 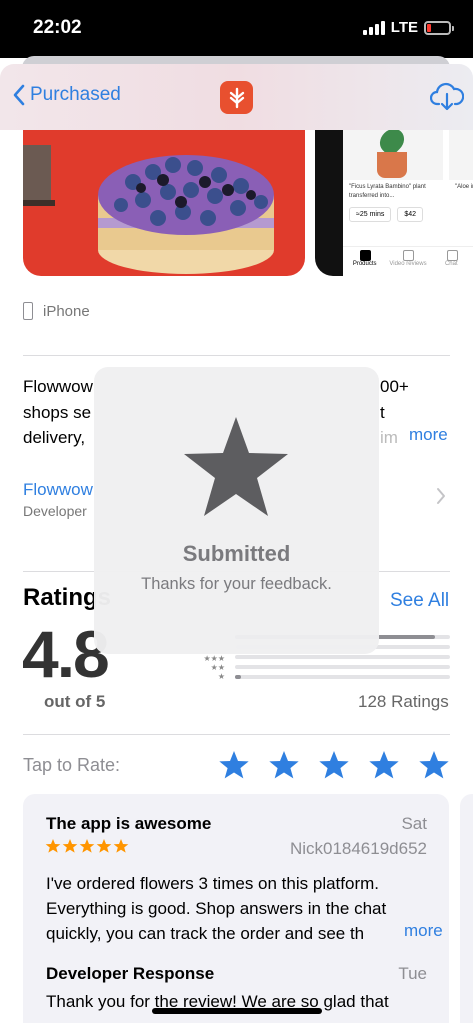 What do you see at coordinates (130, 973) in the screenshot?
I see `developer-response-title: Developer Response` at bounding box center [130, 973].